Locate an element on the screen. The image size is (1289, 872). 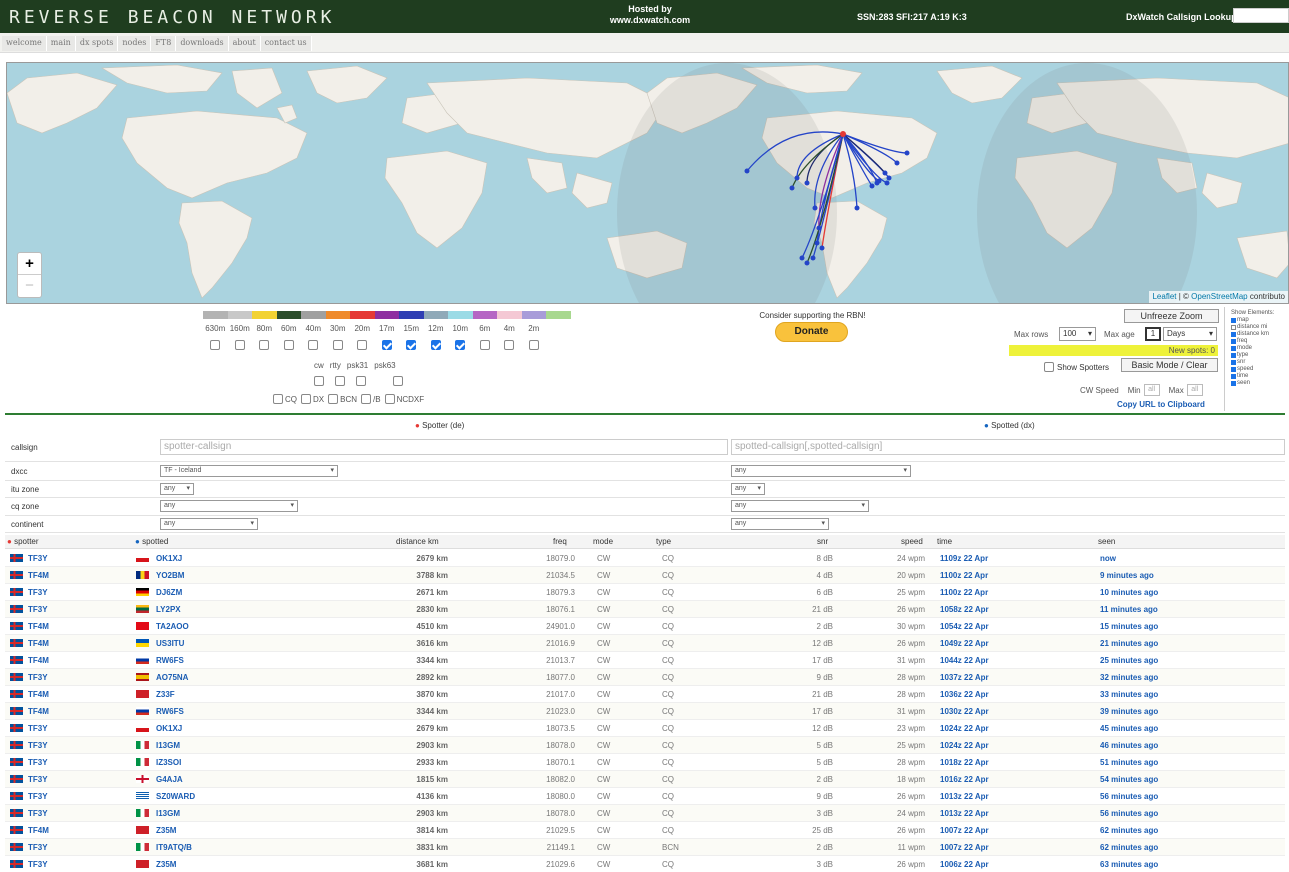
time-cell: 1037z 22 Apr is located at coordinates (964, 677).